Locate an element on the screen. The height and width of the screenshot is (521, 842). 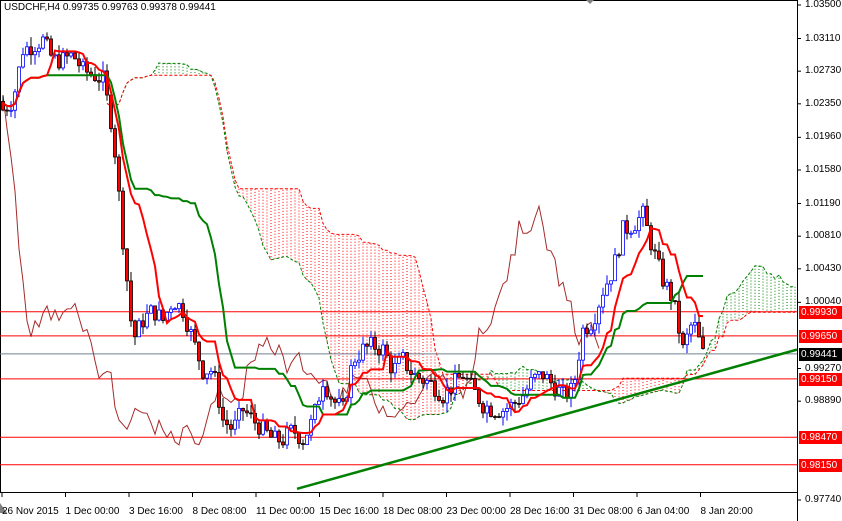
price-tick-label: 0.97740 is located at coordinates (823, 499).